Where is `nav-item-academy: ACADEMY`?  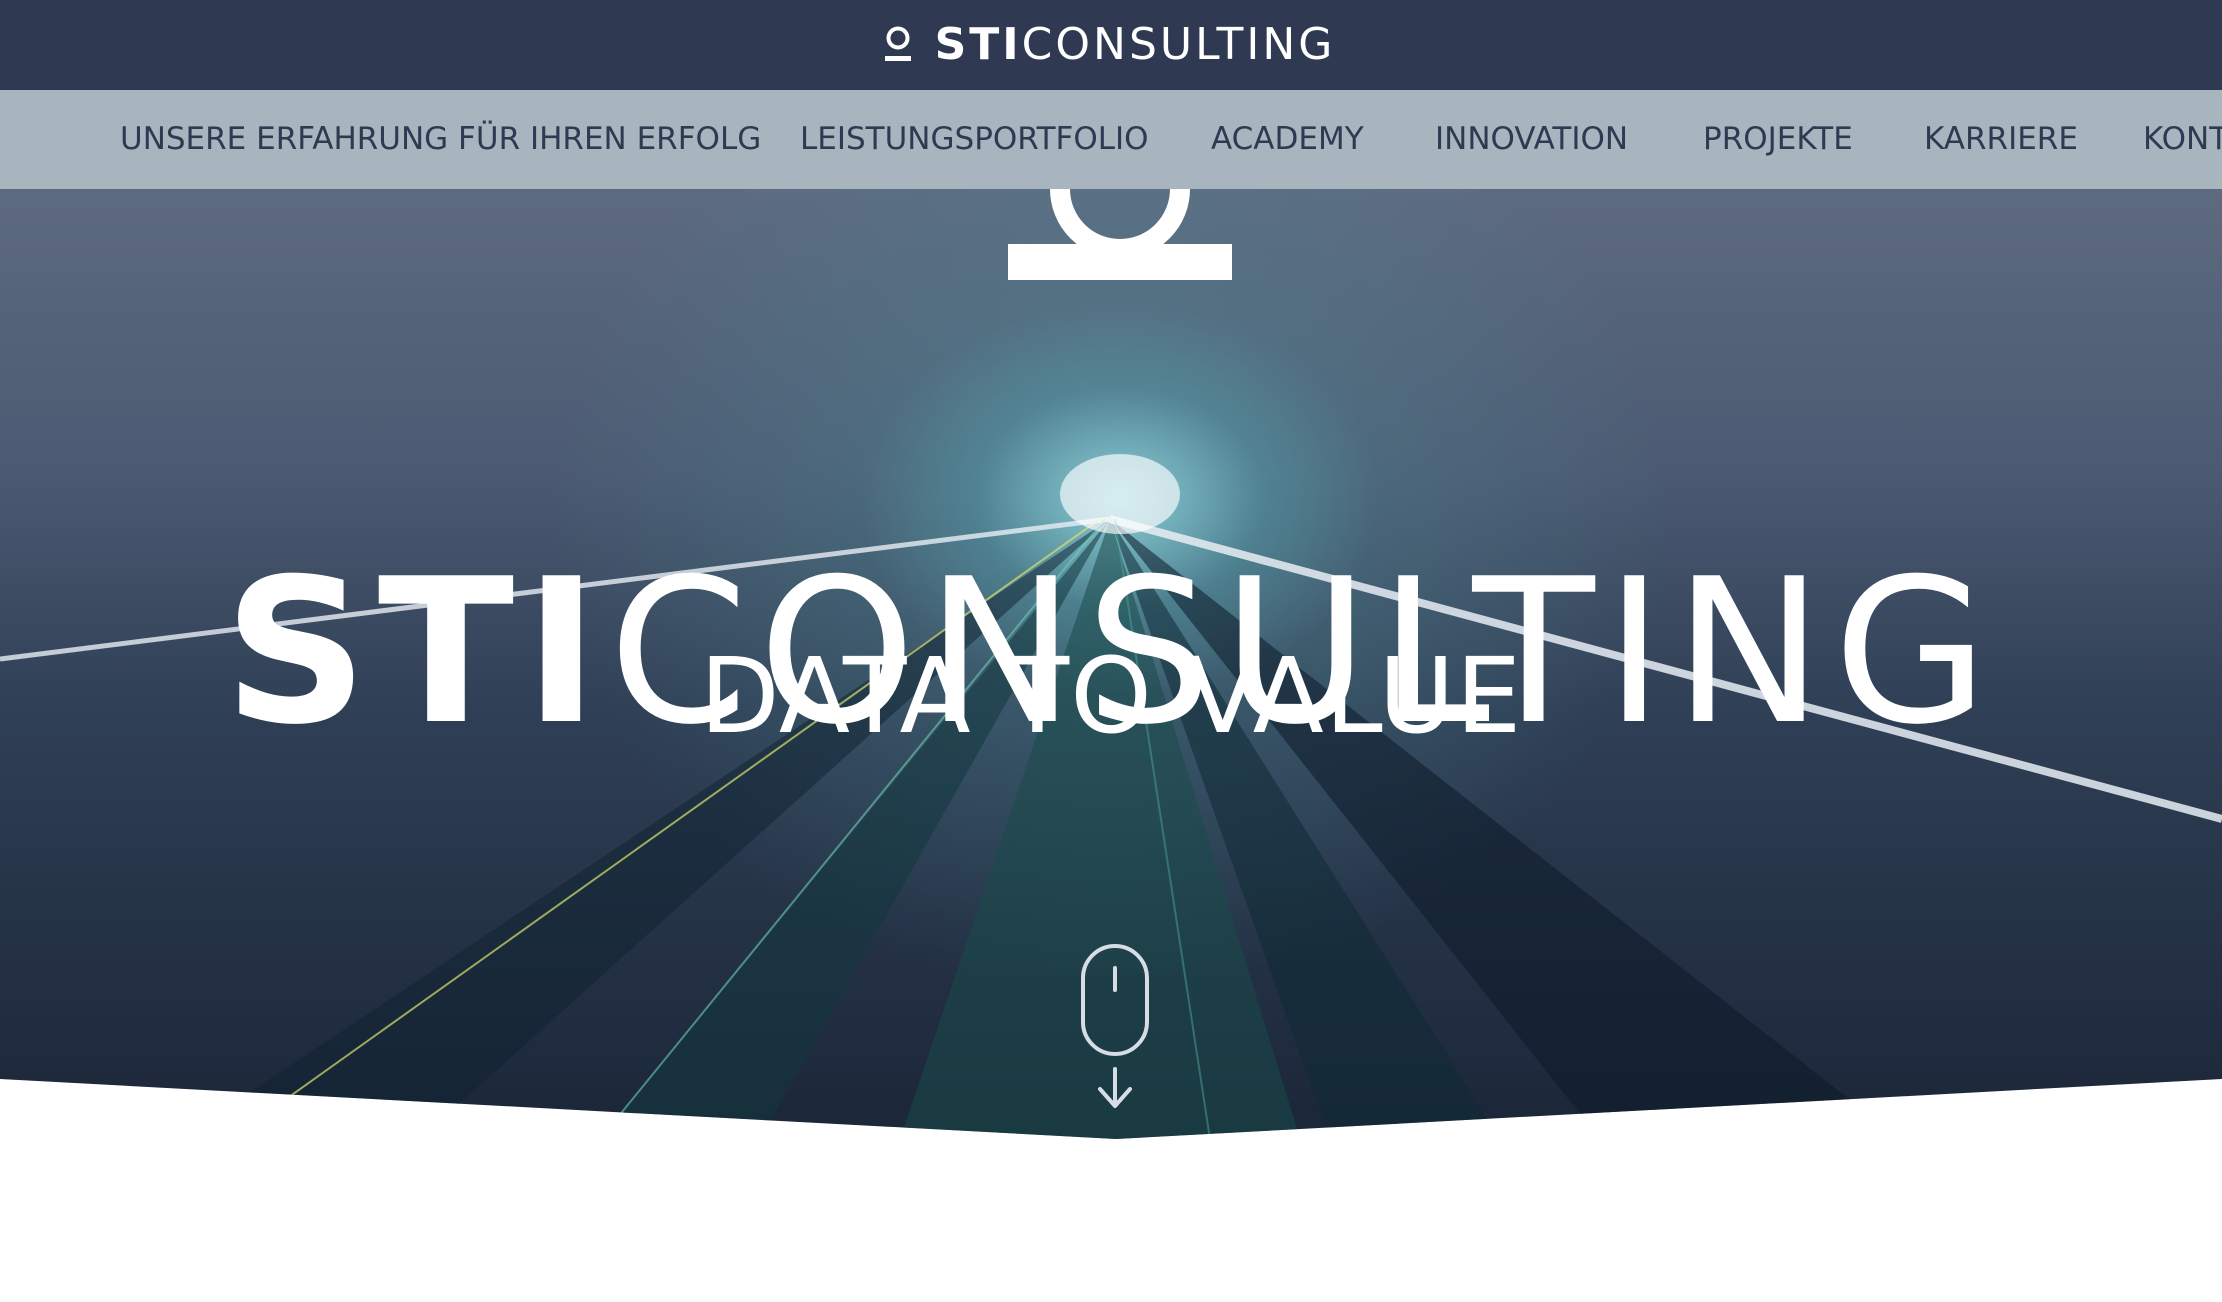 nav-item-academy: ACADEMY is located at coordinates (1287, 139).